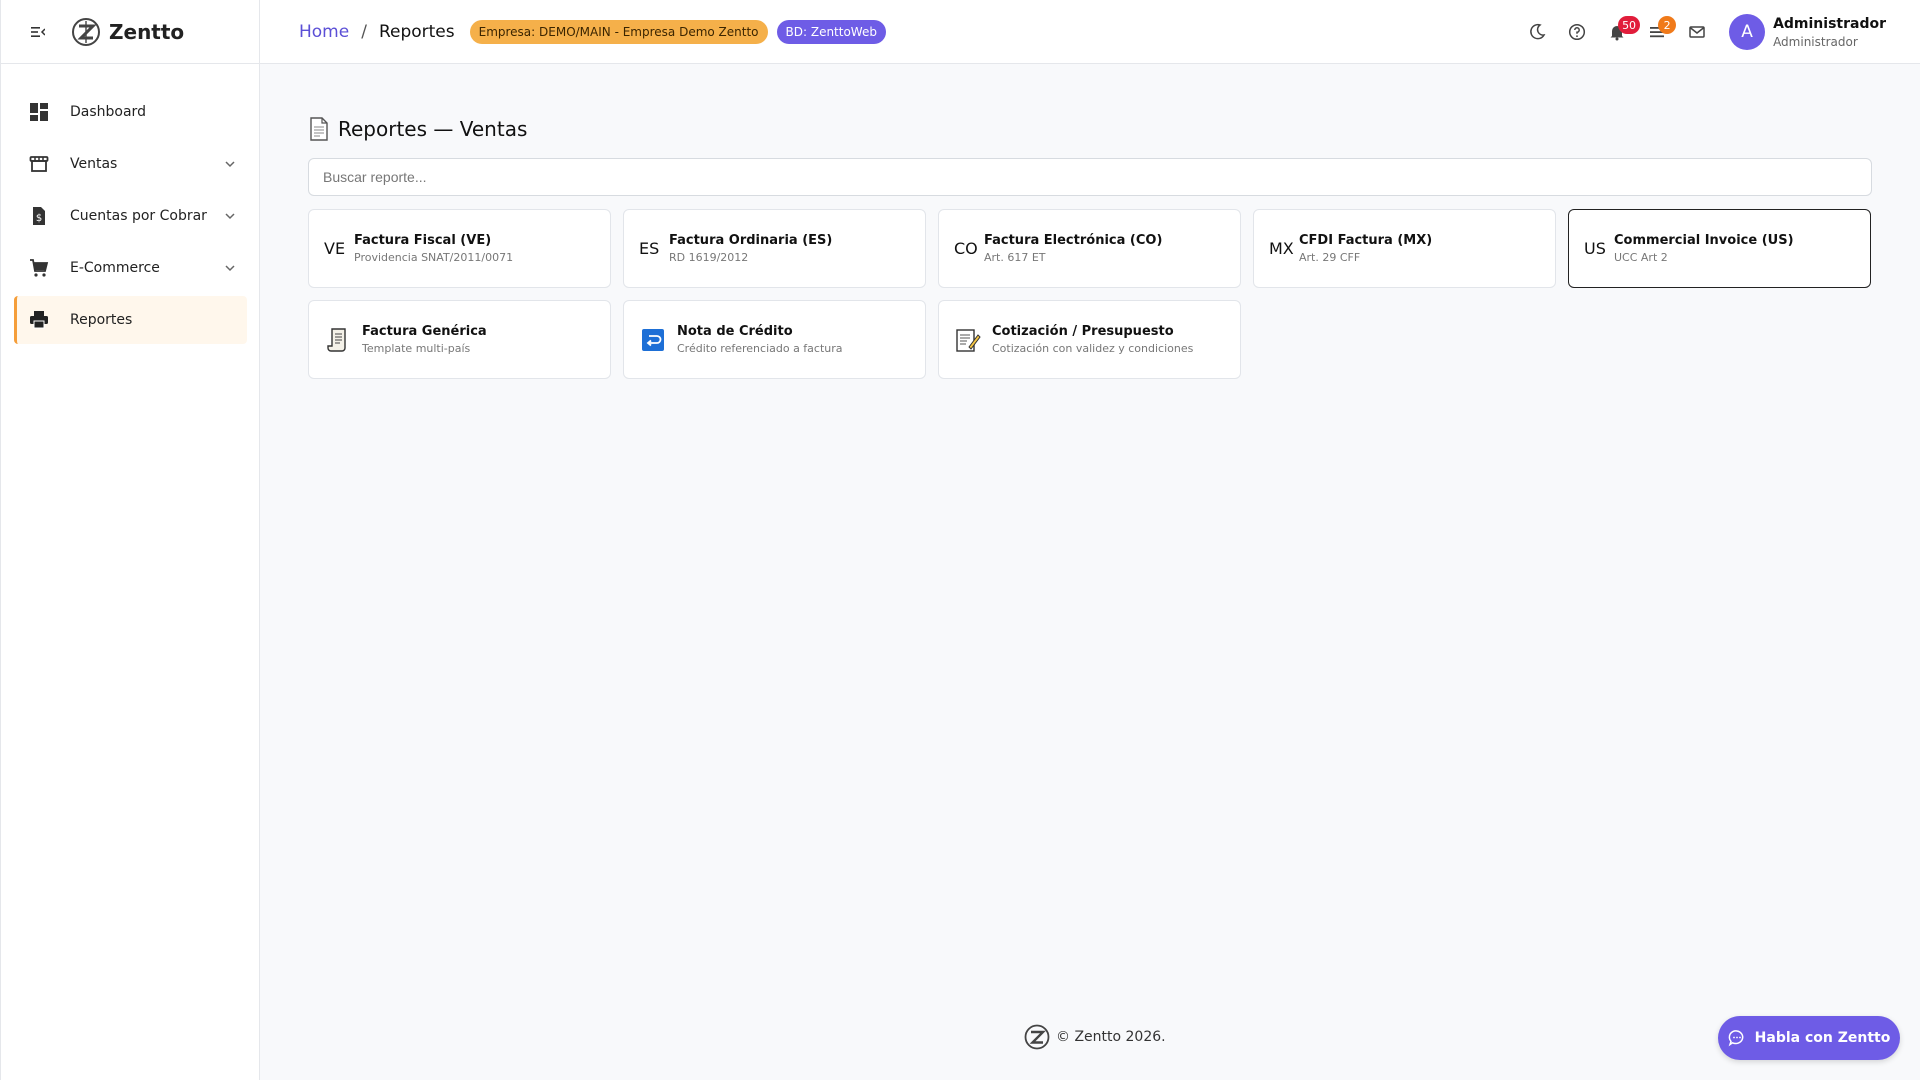 Image resolution: width=1920 pixels, height=1080 pixels. Describe the element at coordinates (39, 164) in the screenshot. I see `store-icon` at that location.